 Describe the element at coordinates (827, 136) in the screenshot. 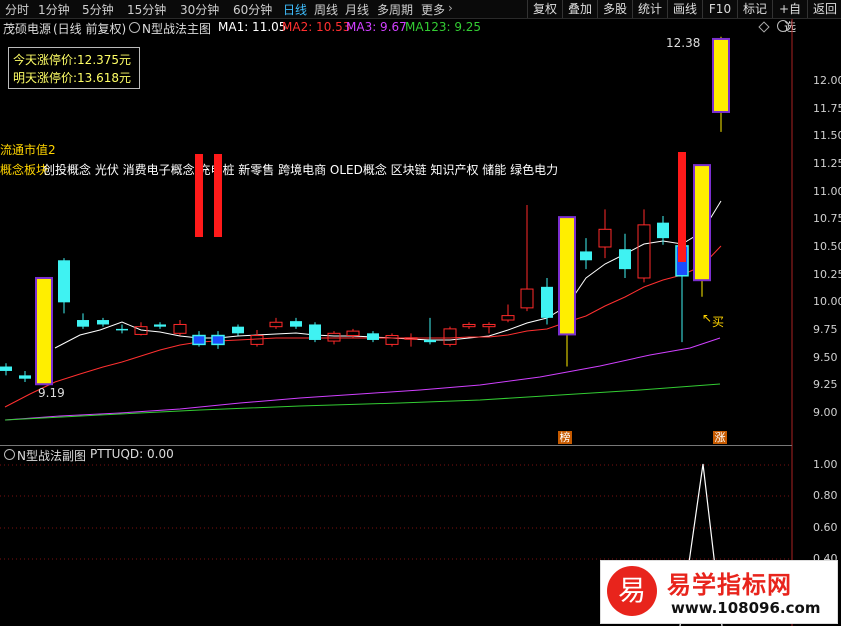

I see `price-tick-label: 11.50` at that location.